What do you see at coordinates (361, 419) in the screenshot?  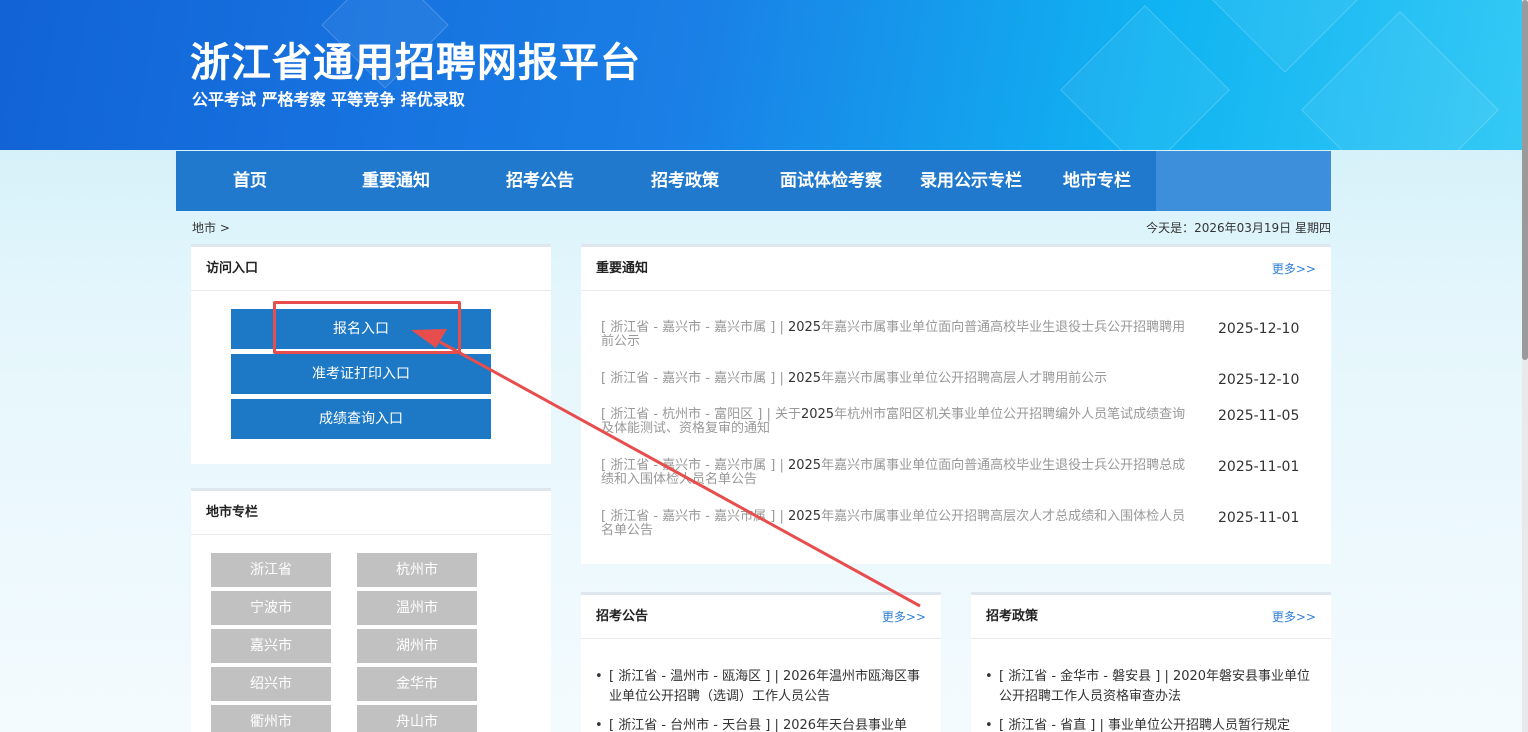 I see `score-query-button: 成绩查询入口` at bounding box center [361, 419].